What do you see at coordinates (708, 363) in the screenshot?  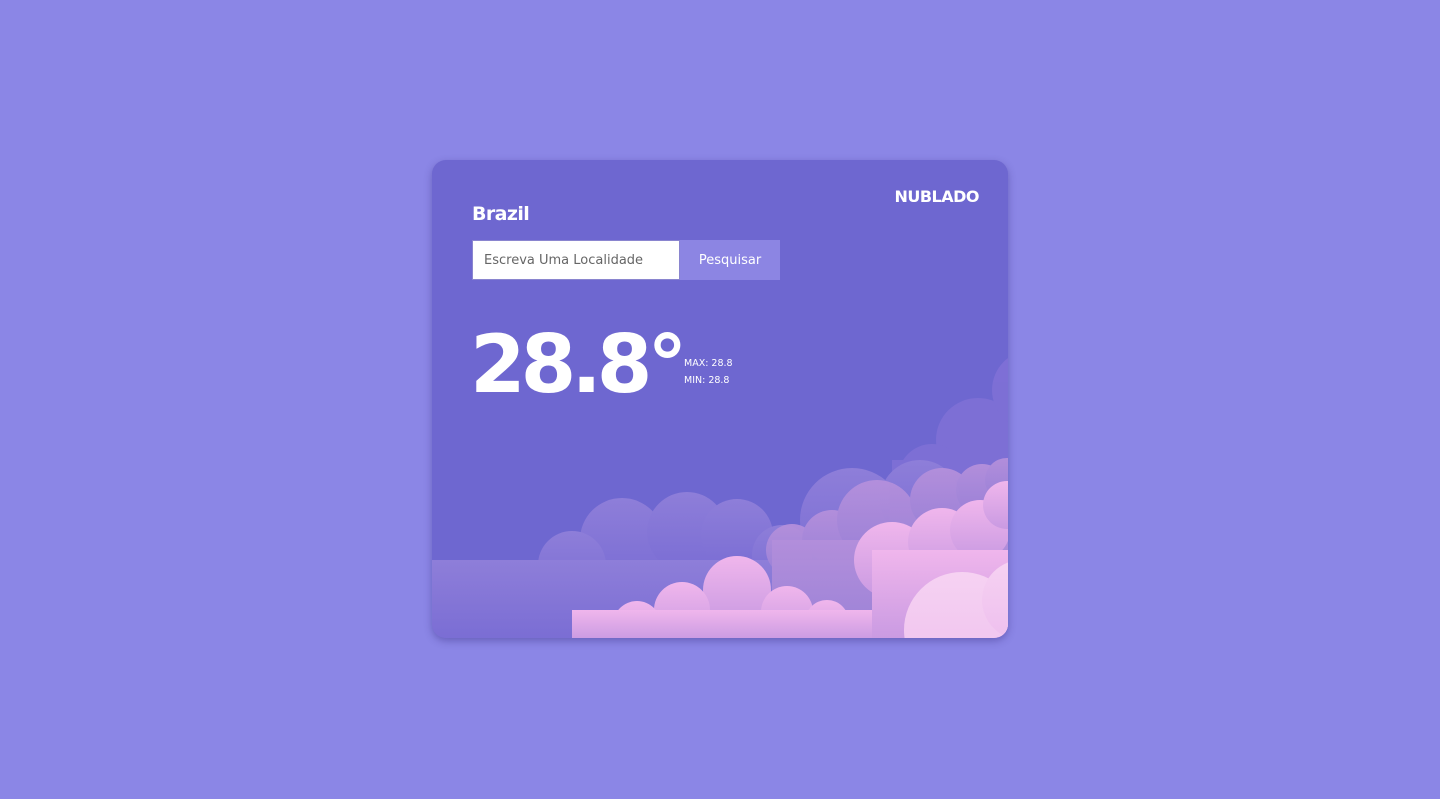 I see `max-temperature: MAX: 28.8` at bounding box center [708, 363].